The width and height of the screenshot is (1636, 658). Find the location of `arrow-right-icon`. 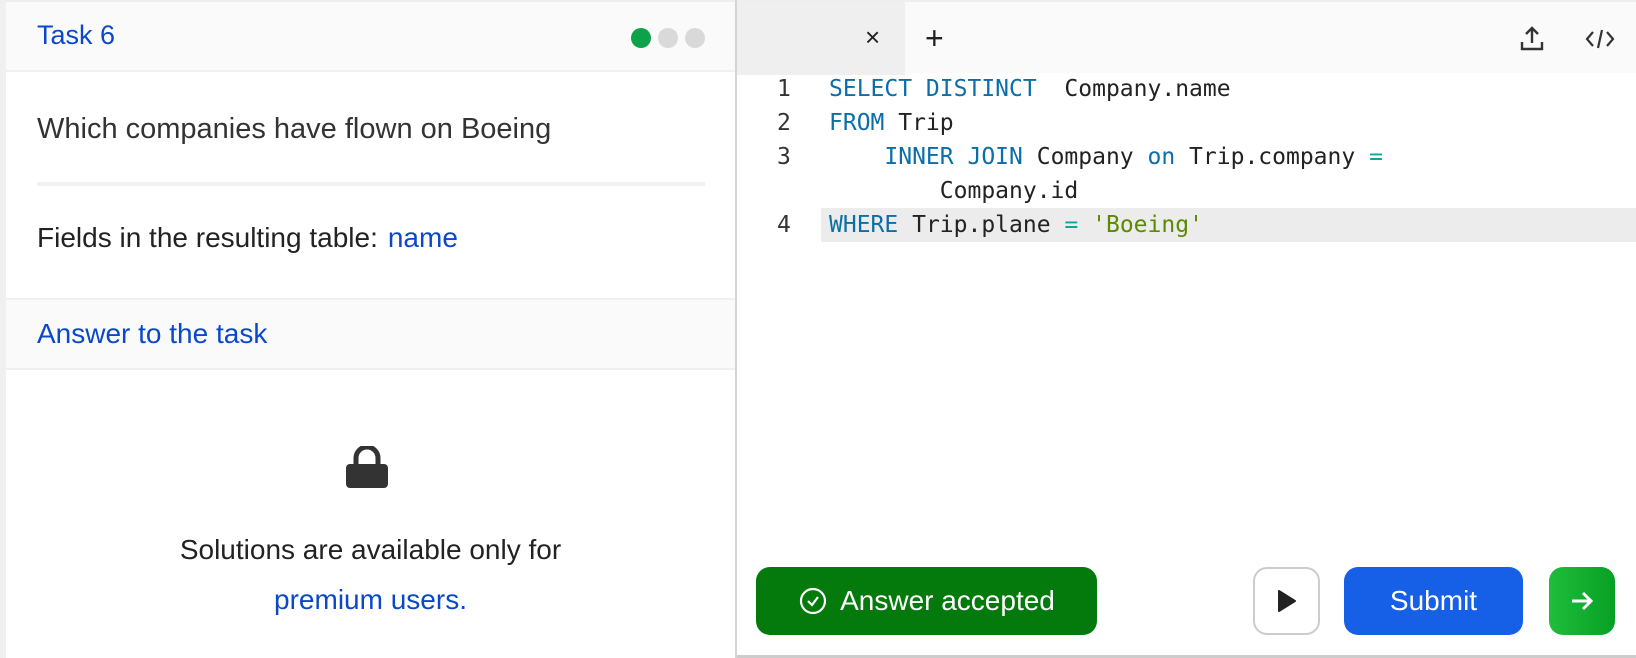

arrow-right-icon is located at coordinates (1583, 601).